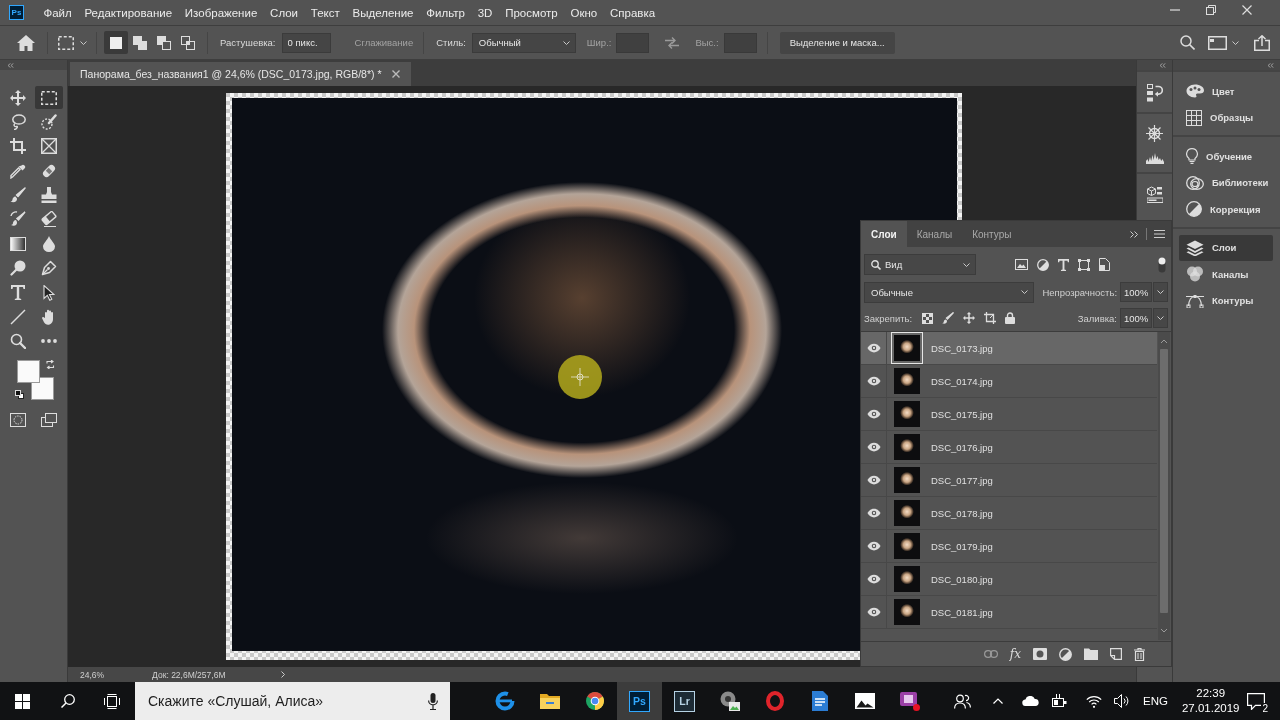 This screenshot has height=720, width=1280. I want to click on blend-mode-dropdown: Обычные, so click(949, 292).